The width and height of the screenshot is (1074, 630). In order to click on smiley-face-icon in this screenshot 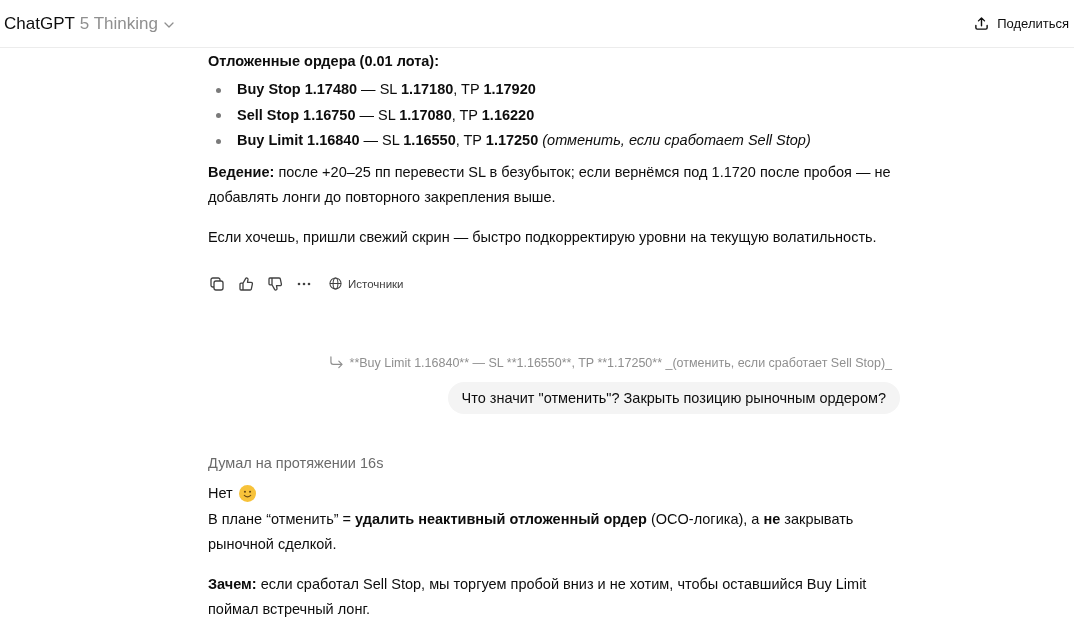, I will do `click(247, 493)`.